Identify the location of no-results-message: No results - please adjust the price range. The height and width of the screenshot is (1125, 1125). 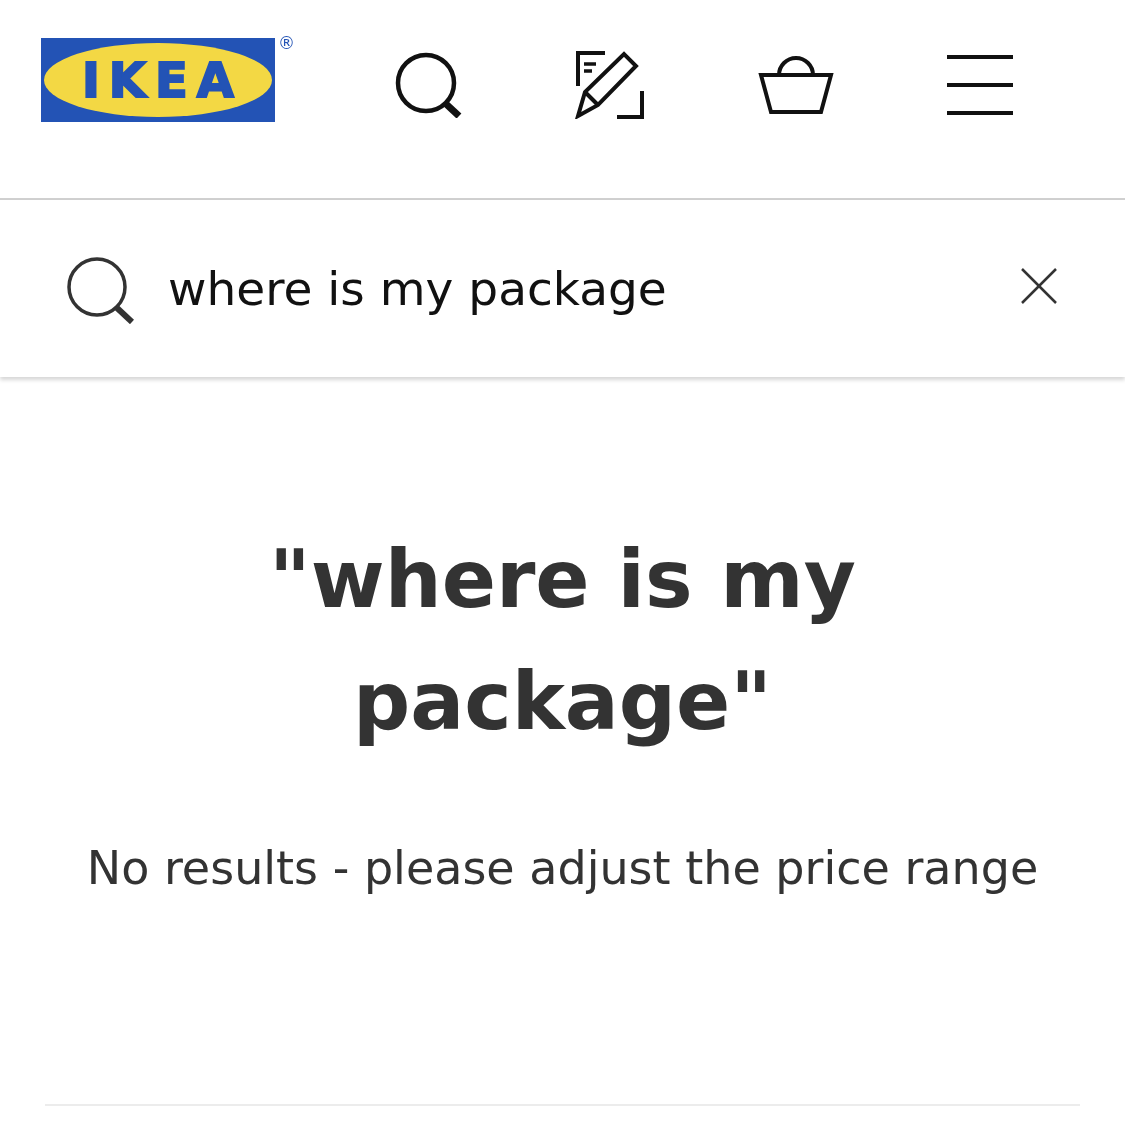
(562, 868).